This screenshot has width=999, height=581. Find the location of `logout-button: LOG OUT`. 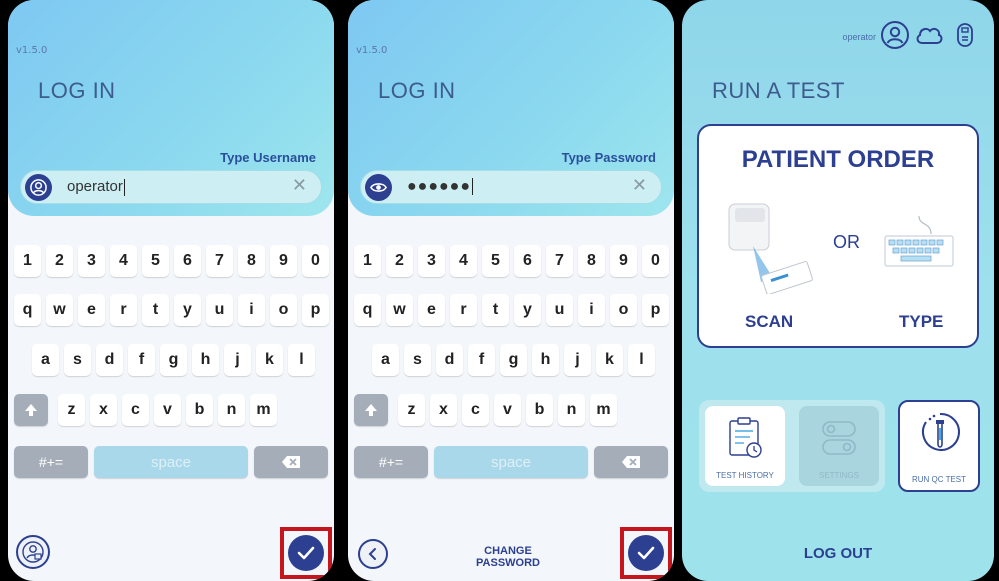

logout-button: LOG OUT is located at coordinates (838, 553).